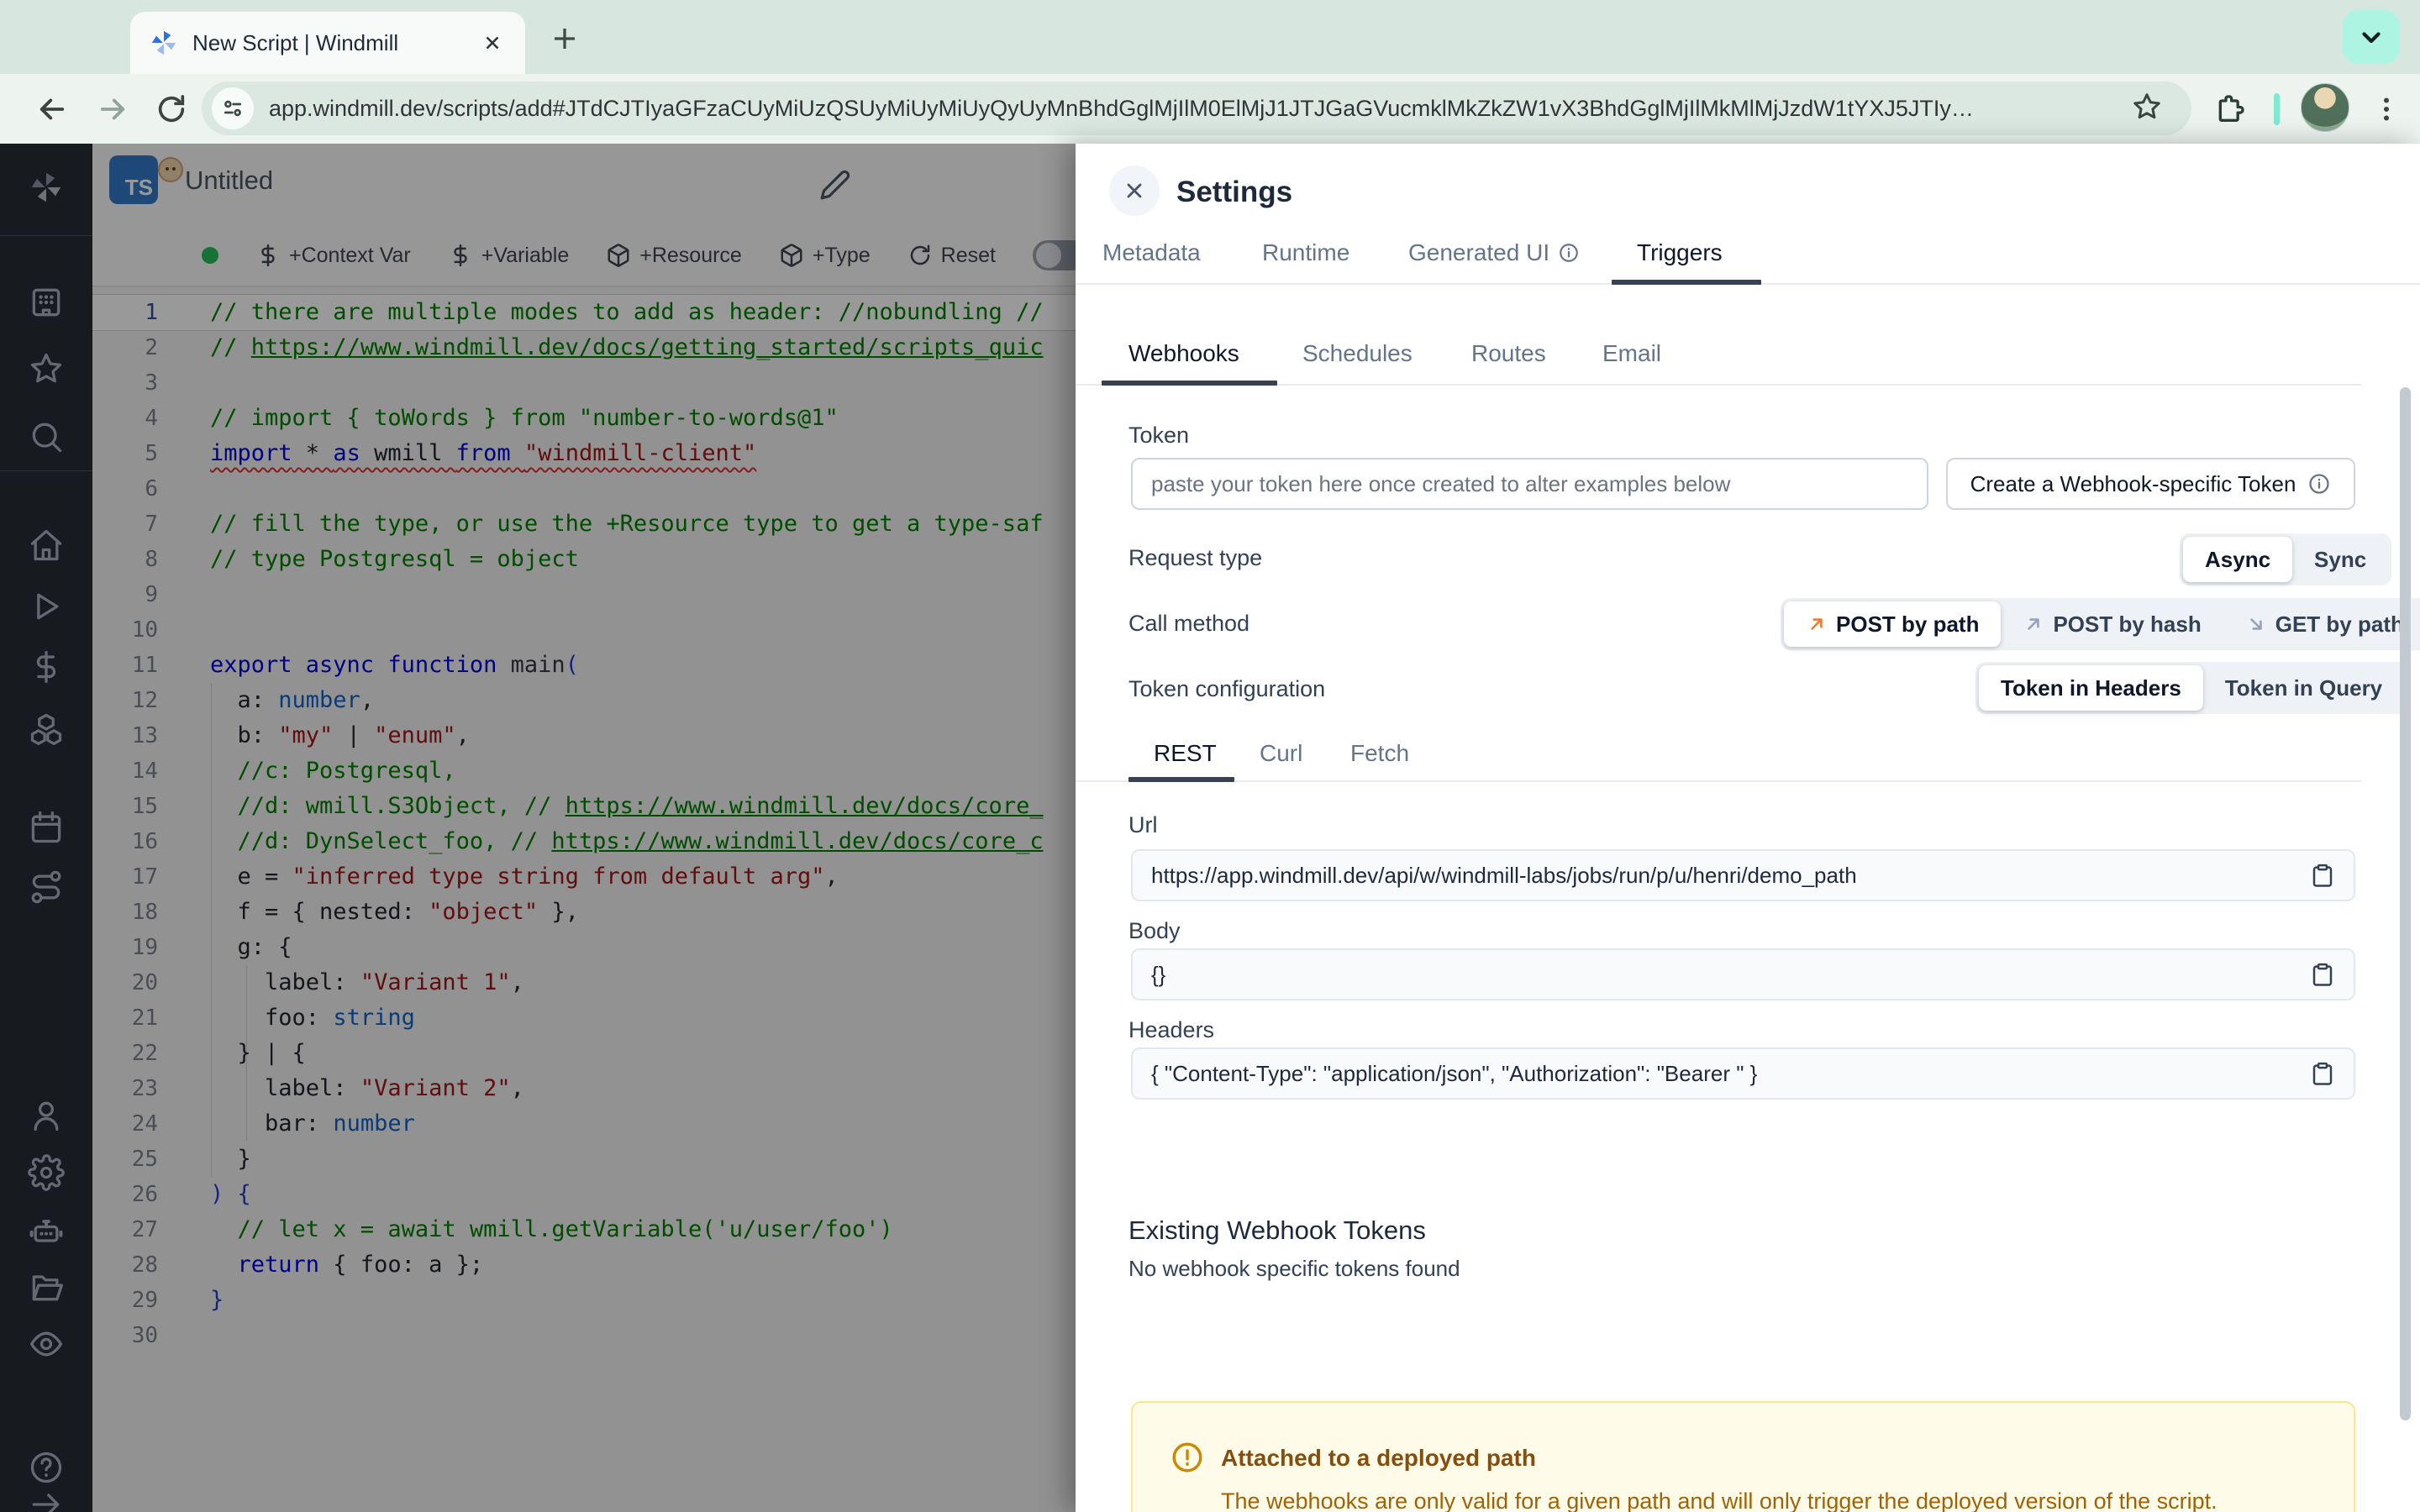 The width and height of the screenshot is (2420, 1512). I want to click on code-line: 8 // type Postgresql = object, so click(584, 559).